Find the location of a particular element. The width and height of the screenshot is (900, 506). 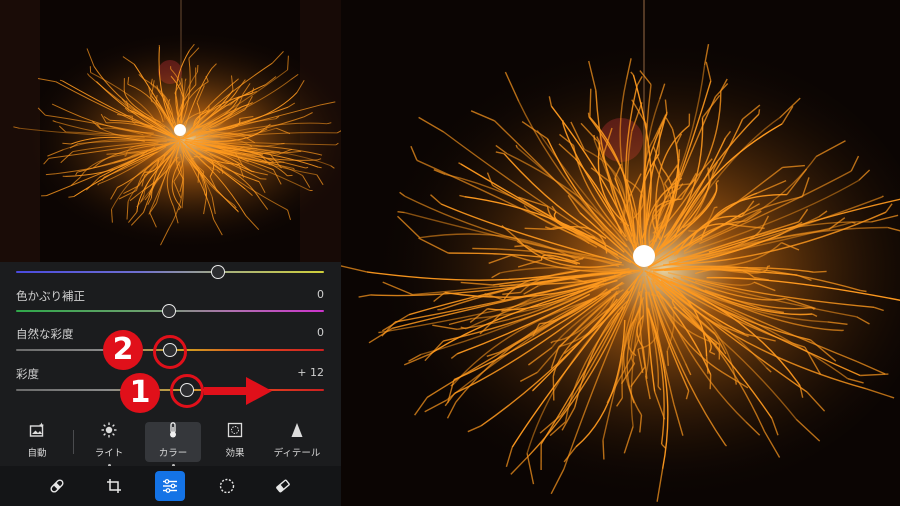

slider-label: 彩度 is located at coordinates (27, 374).